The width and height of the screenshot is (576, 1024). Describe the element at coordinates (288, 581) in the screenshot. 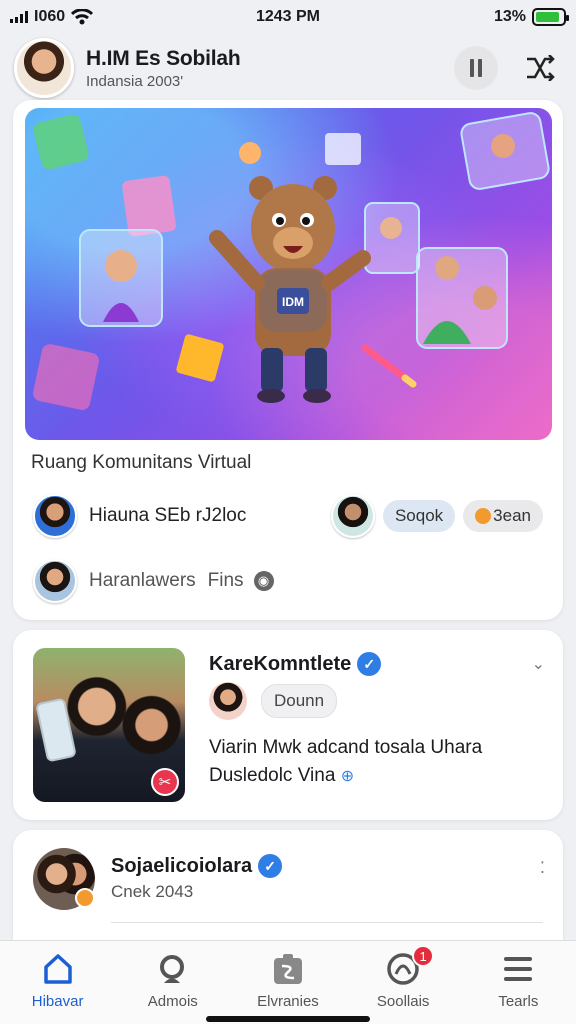

I see `community-row-2: Haranlawers Fins ◉` at that location.